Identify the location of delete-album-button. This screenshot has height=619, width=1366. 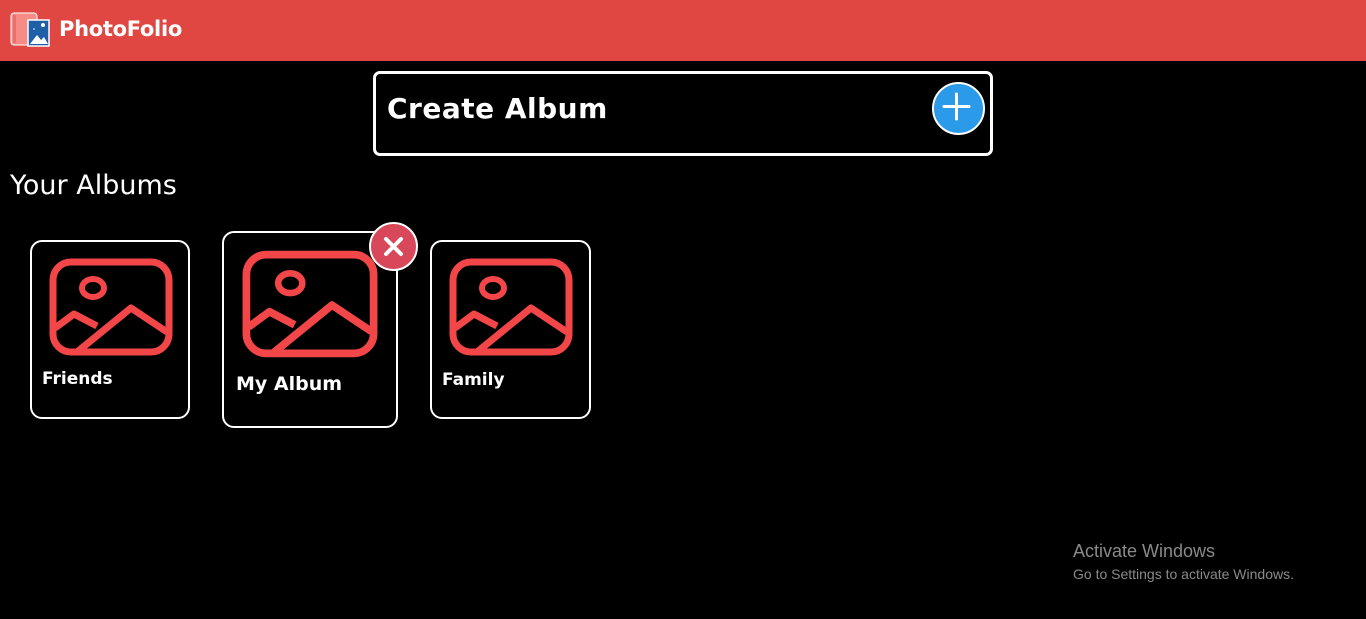
(393, 246).